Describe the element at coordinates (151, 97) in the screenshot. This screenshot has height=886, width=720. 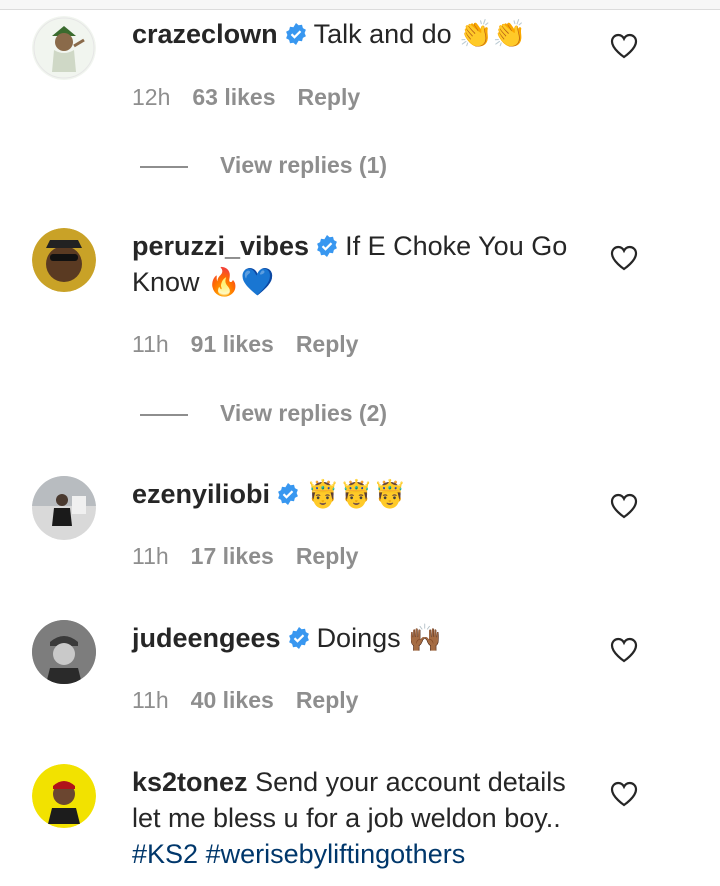
I see `comment-time: 12h` at that location.